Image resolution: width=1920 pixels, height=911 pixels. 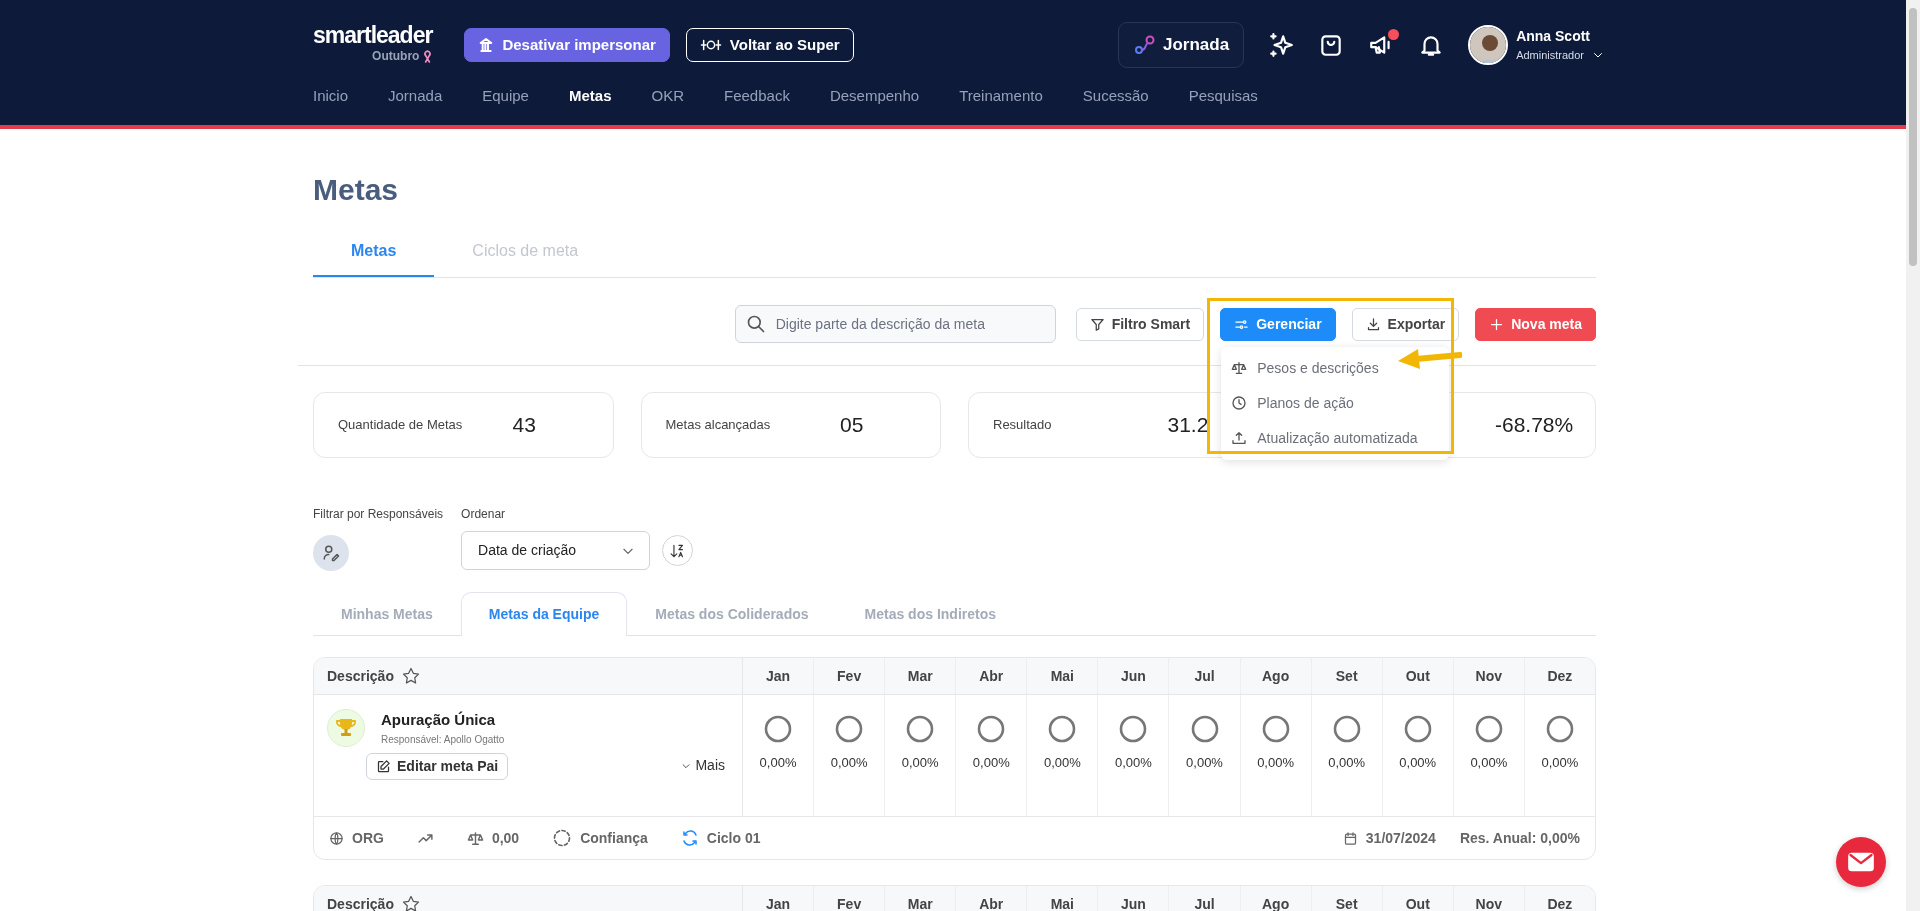 I want to click on column-header: Jun, so click(x=1134, y=898).